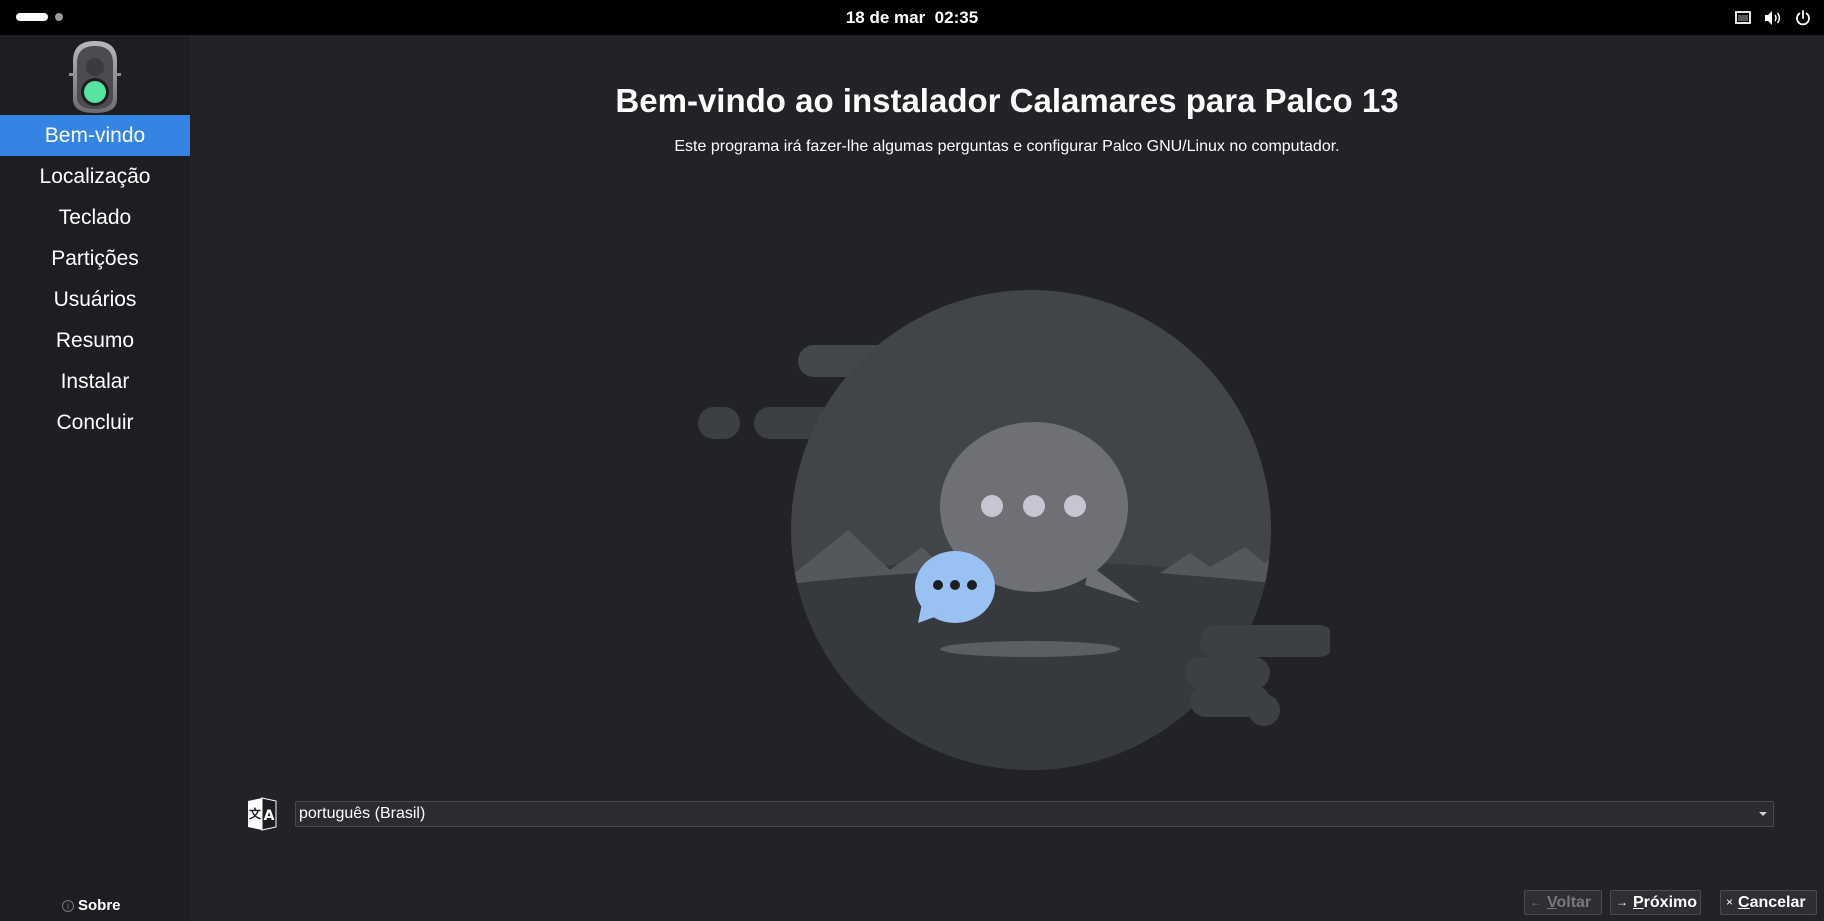  Describe the element at coordinates (255, 813) in the screenshot. I see `svg-text: 文` at that location.